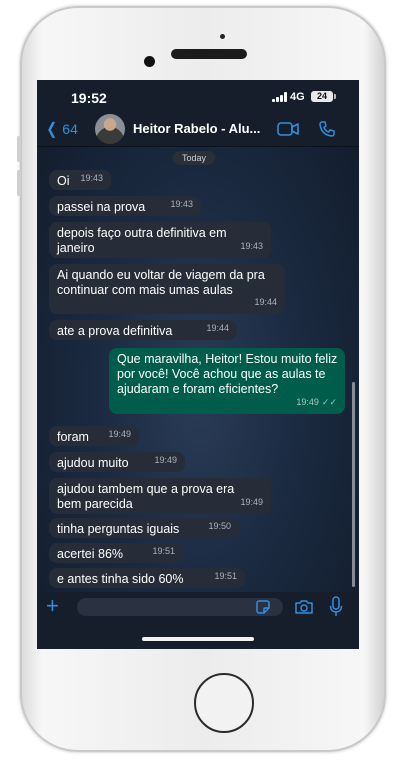  What do you see at coordinates (304, 607) in the screenshot?
I see `camera-icon` at bounding box center [304, 607].